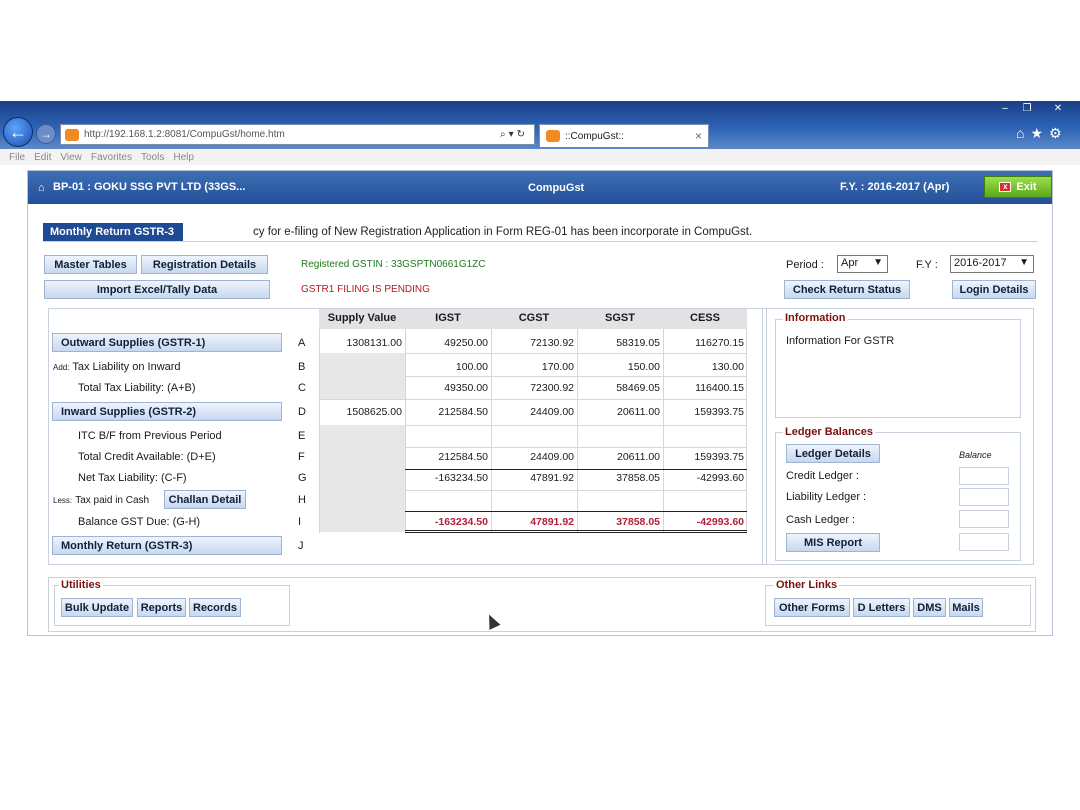 The width and height of the screenshot is (1080, 810). I want to click on cell-i-sgst: 37858.05, so click(638, 522).